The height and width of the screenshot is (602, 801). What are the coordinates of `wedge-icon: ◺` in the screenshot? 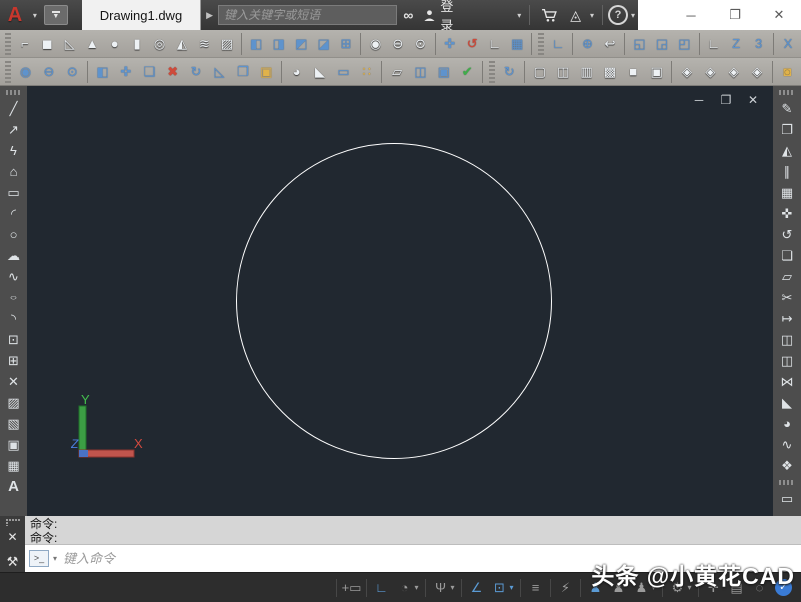 It's located at (70, 44).